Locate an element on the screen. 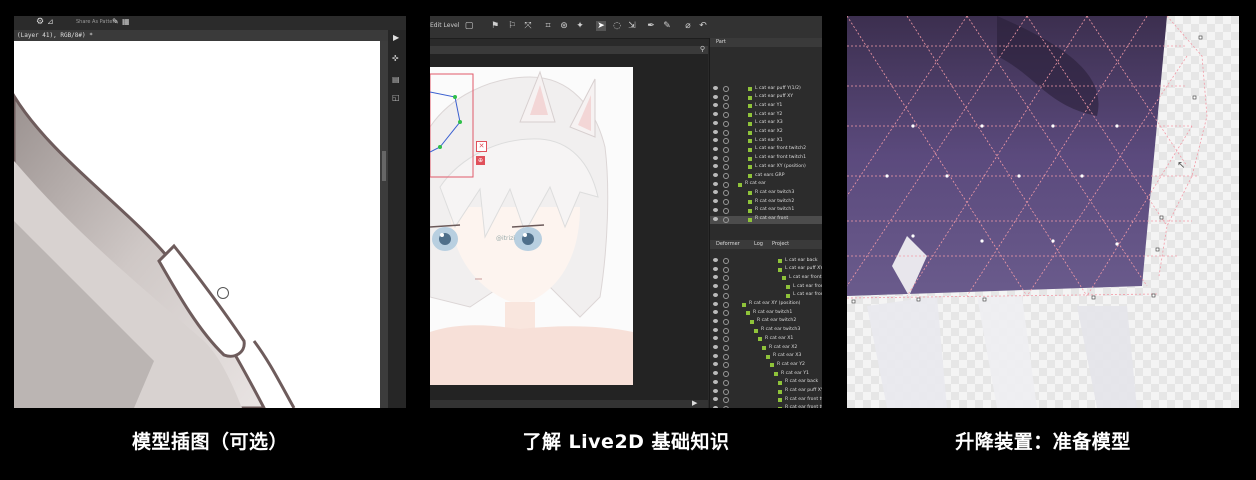 This screenshot has width=1256, height=480. deformer-row: R cat ear XY (position) is located at coordinates (766, 305).